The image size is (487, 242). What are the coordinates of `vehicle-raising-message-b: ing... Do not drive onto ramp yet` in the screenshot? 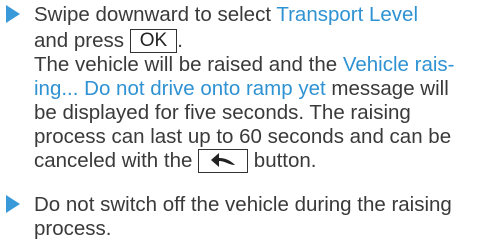 It's located at (180, 88).